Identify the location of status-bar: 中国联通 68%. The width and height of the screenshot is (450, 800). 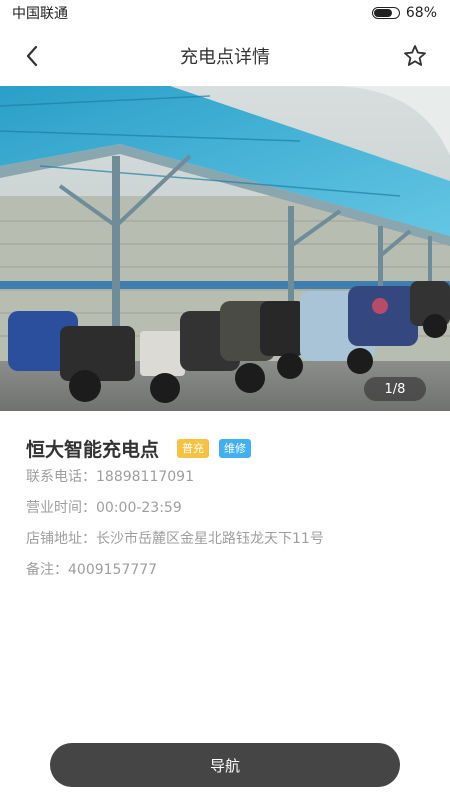
(225, 13).